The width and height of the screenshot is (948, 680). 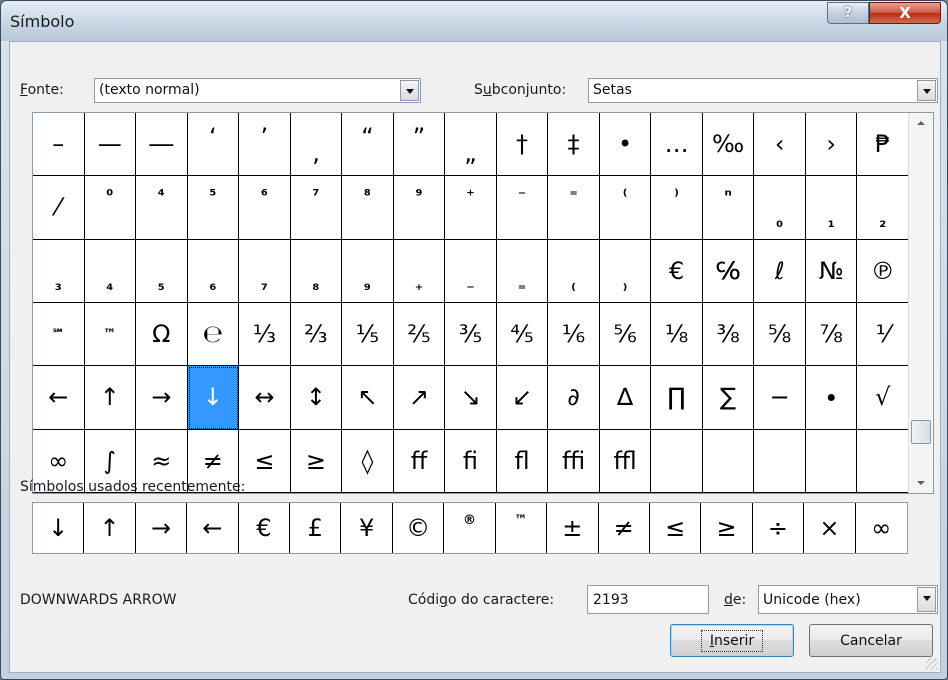 I want to click on symbol-cell: №, so click(x=831, y=271).